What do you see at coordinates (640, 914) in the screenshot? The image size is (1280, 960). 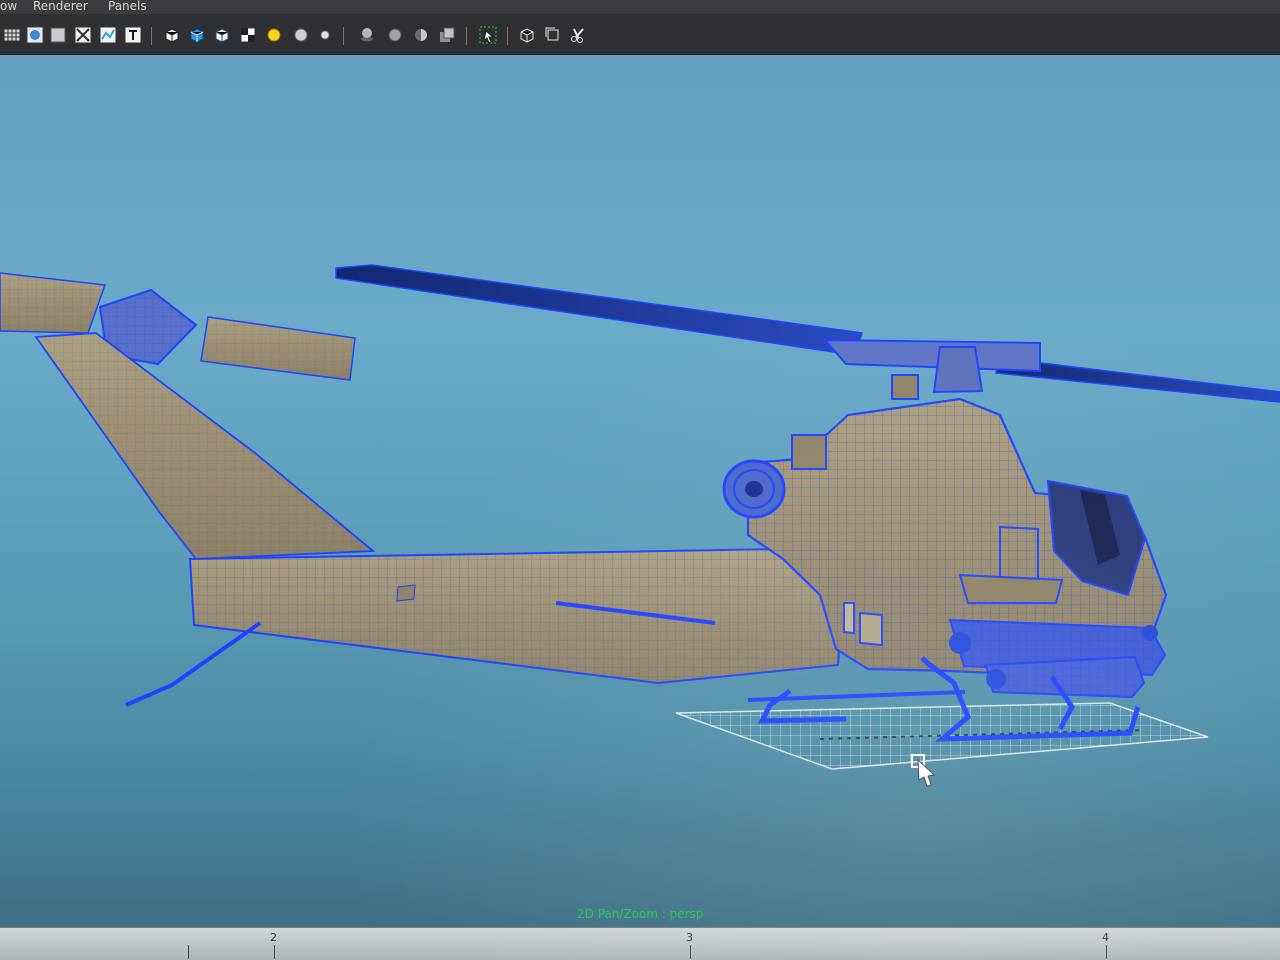 I see `viewport-hud-text: 2D Pan/Zoom : persp` at bounding box center [640, 914].